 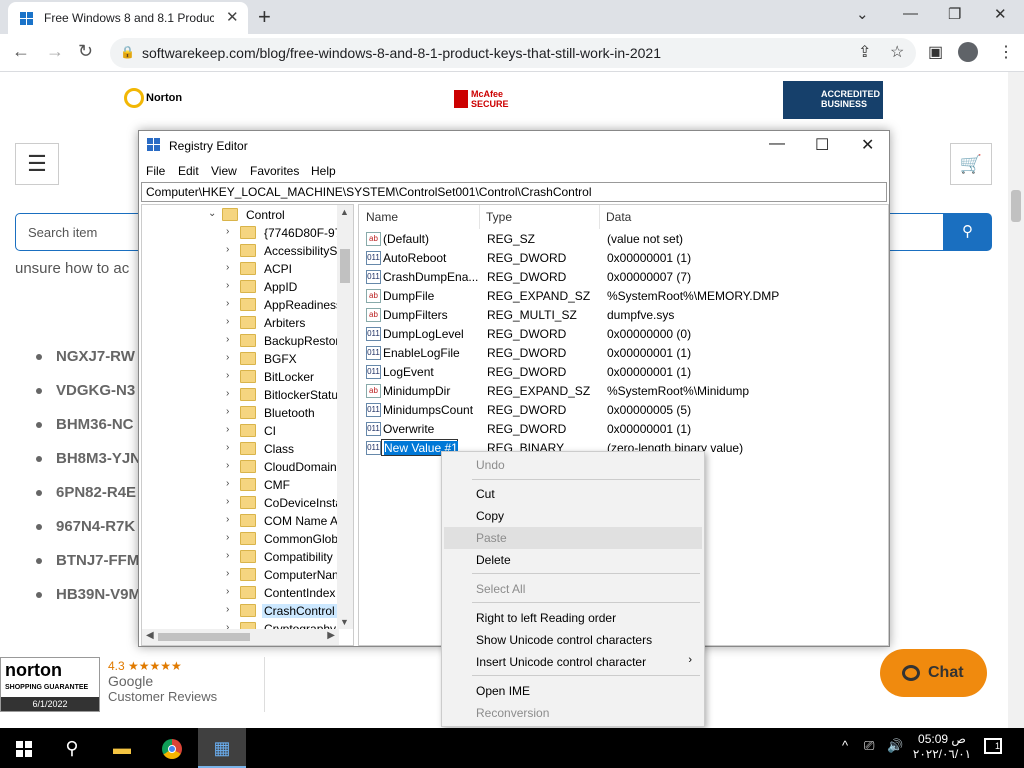 I want to click on forward-arrow-icon: →, so click(x=55, y=51).